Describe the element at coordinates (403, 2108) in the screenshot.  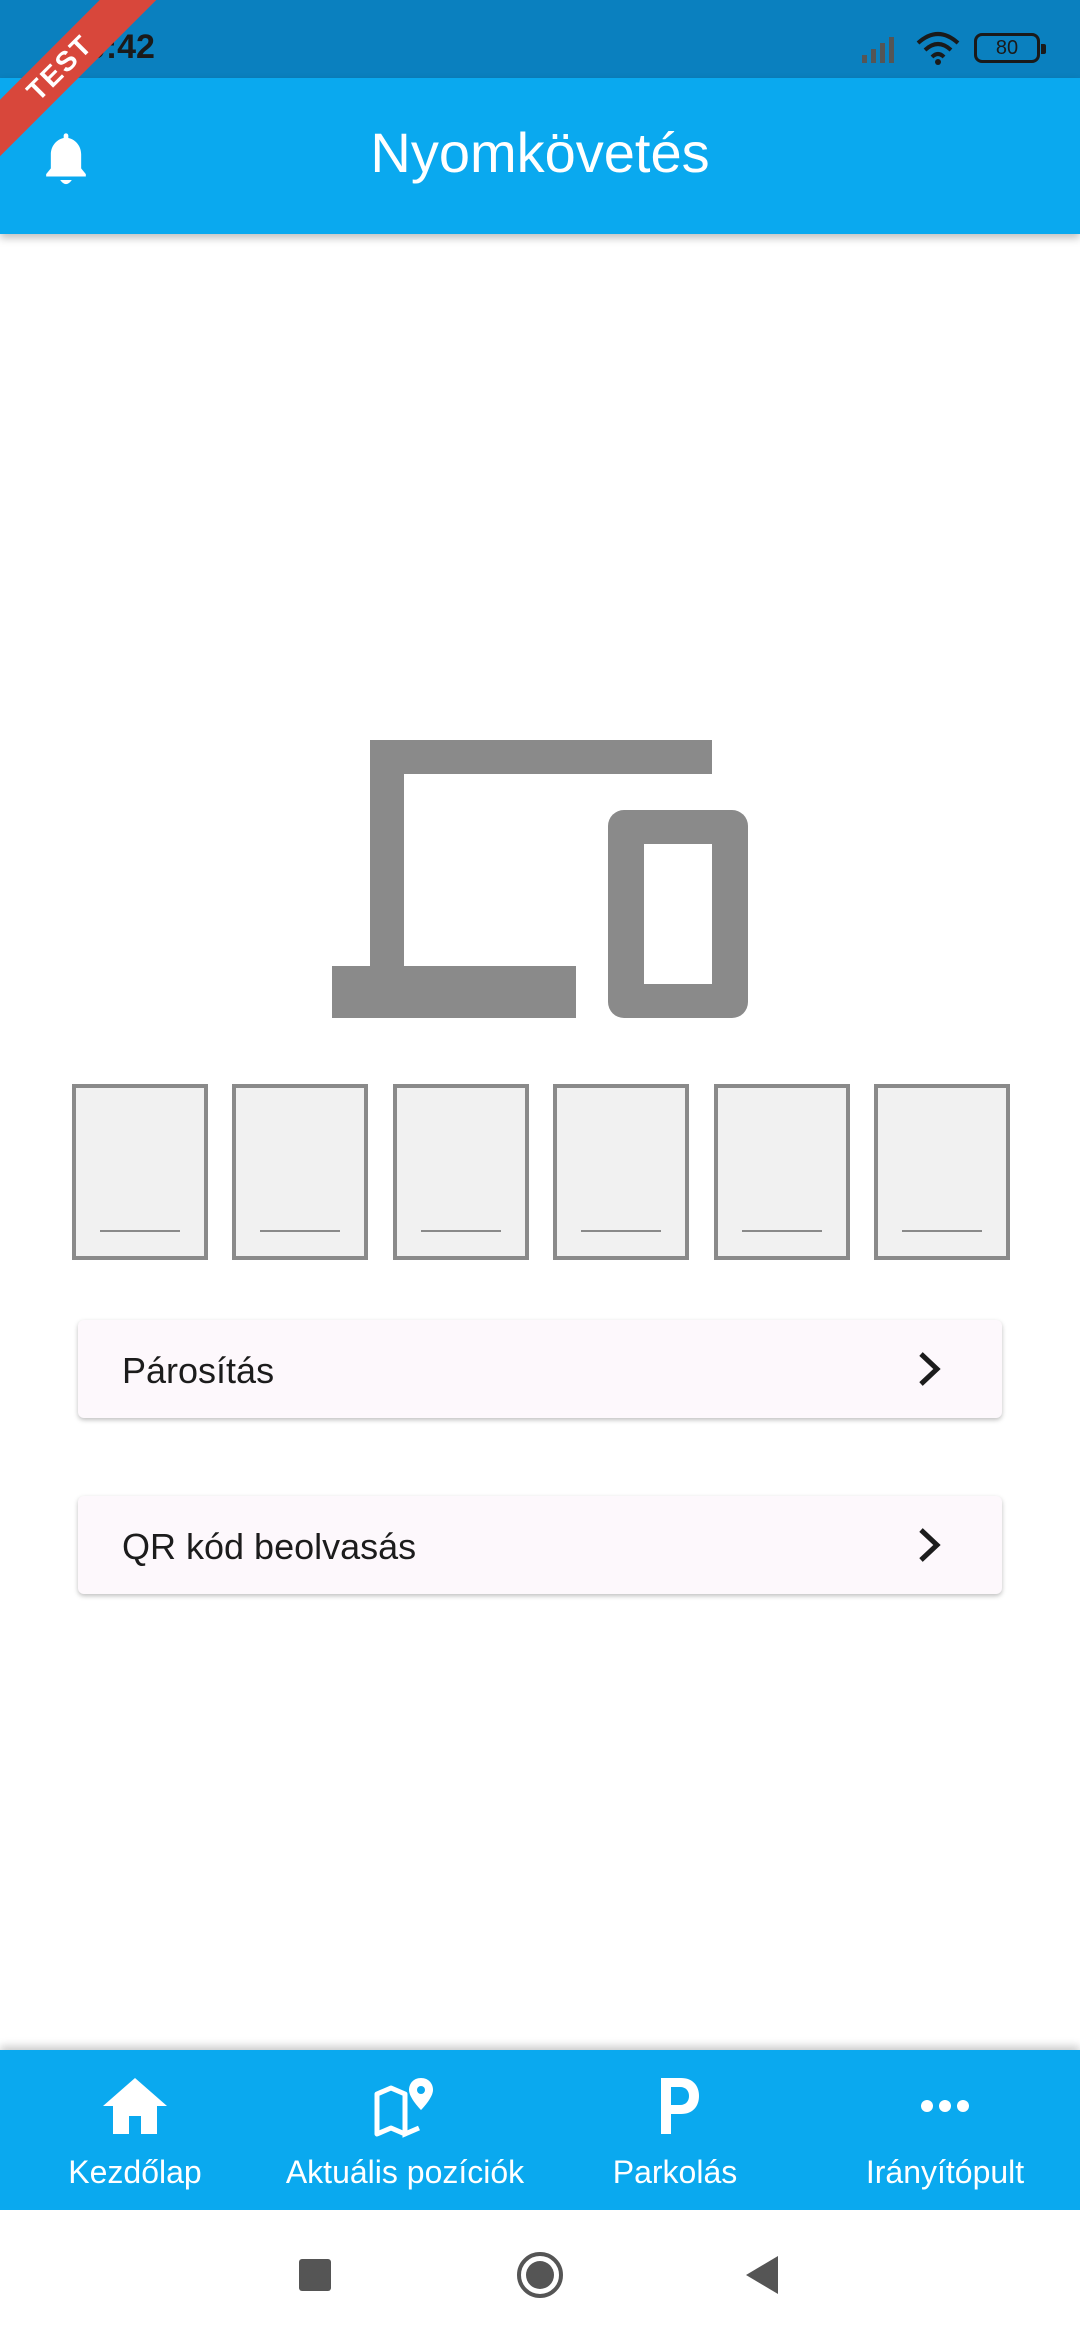
I see `map-pin-icon` at that location.